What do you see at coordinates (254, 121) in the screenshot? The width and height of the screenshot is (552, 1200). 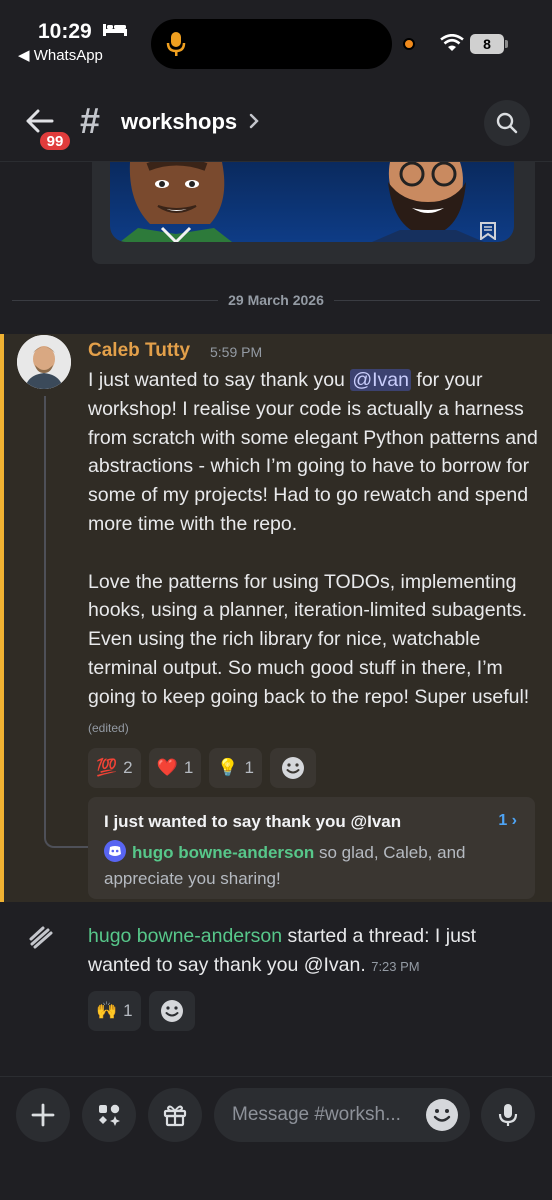 I see `chevron-right-icon` at bounding box center [254, 121].